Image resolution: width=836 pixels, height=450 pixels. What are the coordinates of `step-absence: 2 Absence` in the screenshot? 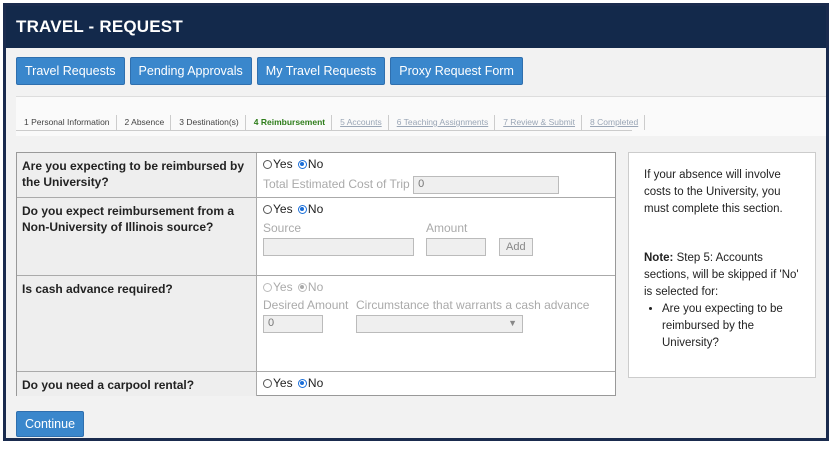 It's located at (144, 122).